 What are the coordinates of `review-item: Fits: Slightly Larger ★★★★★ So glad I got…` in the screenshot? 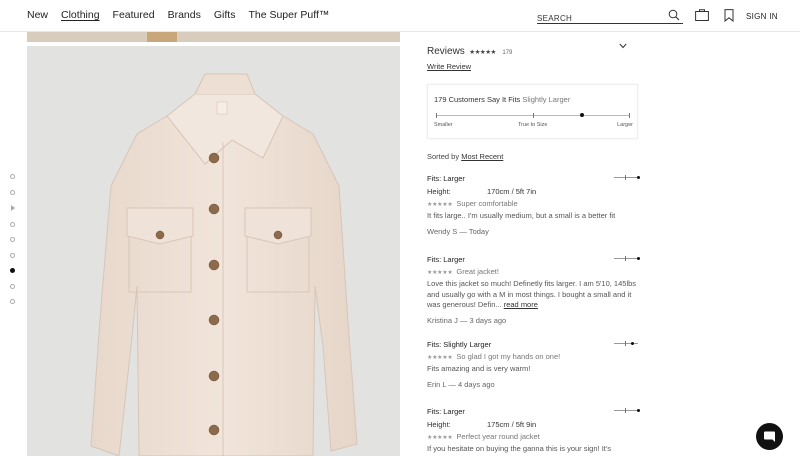 It's located at (532, 364).